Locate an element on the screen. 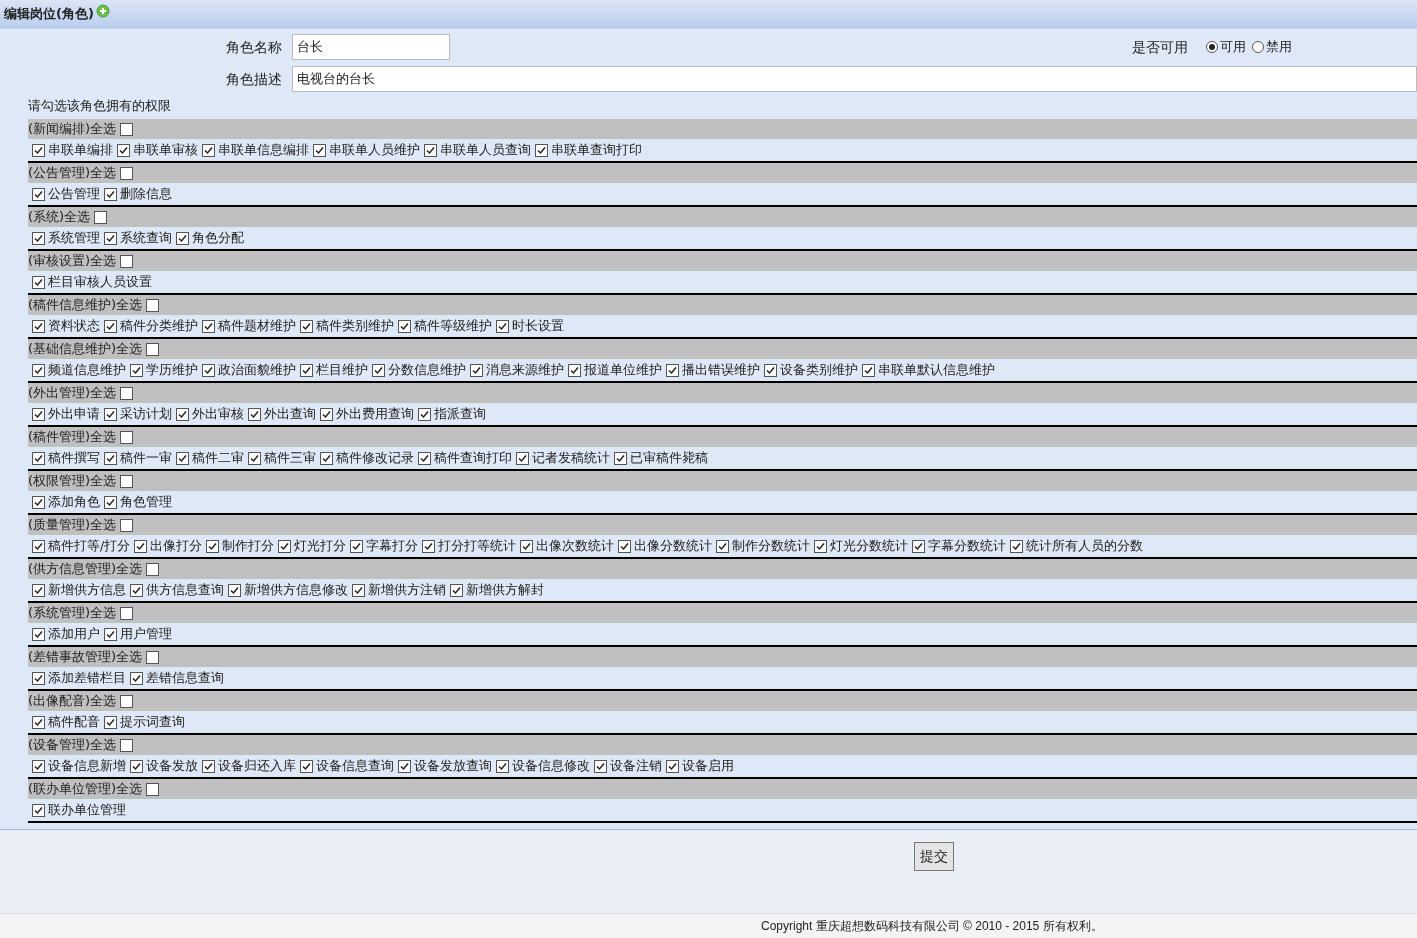 The width and height of the screenshot is (1417, 938). plus-icon is located at coordinates (102, 11).